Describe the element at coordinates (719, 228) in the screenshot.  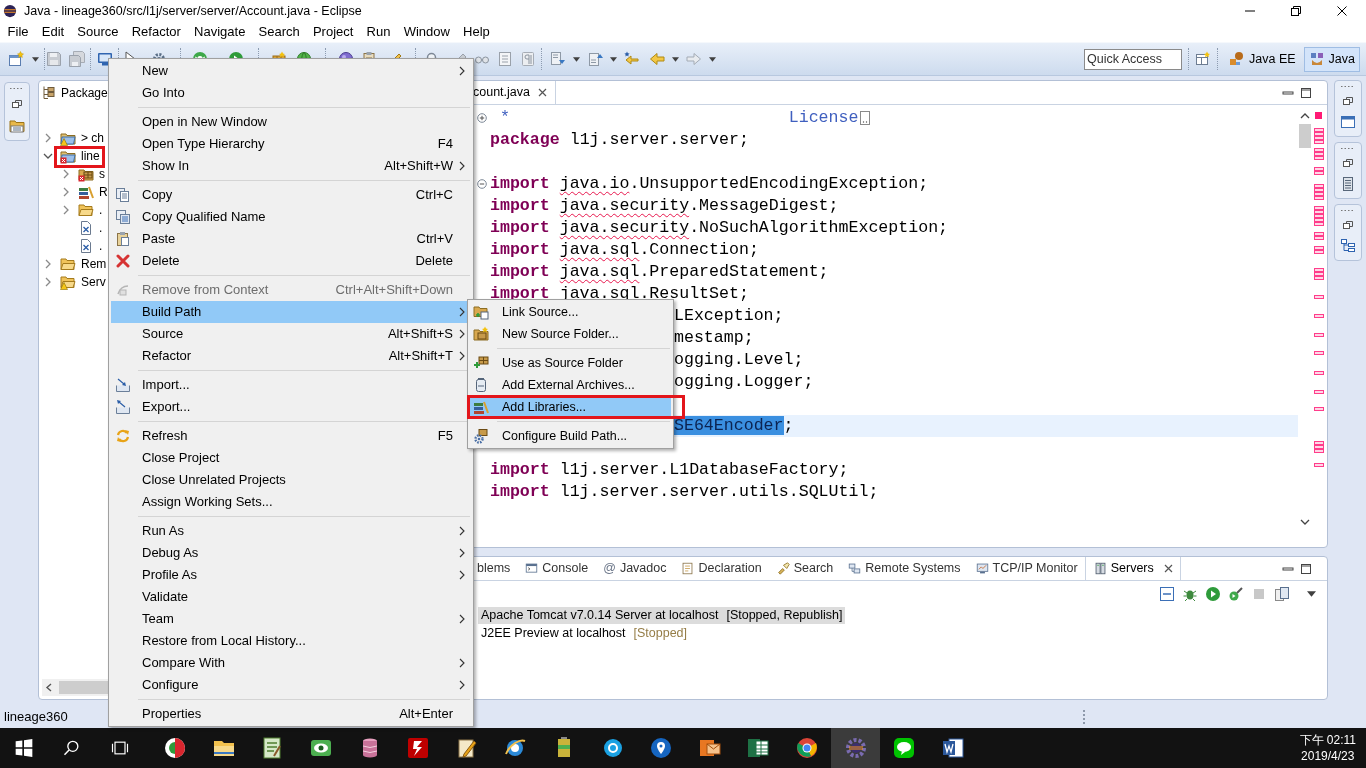
I see `code-line: import java.security.NoSuchAlgorithmException;` at that location.